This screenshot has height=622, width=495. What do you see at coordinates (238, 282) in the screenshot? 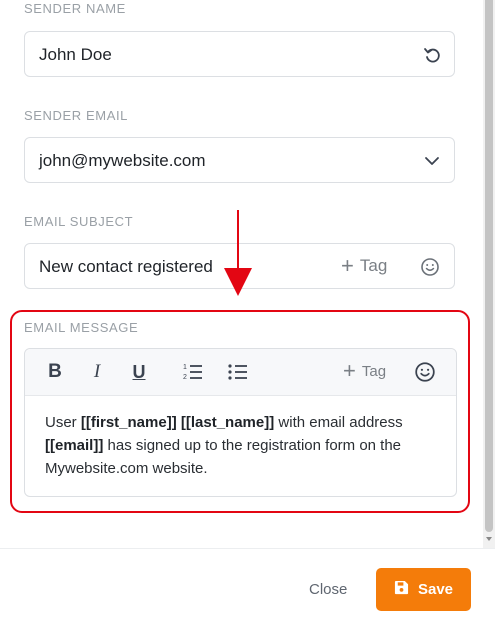
I see `annotation-arrow-head` at bounding box center [238, 282].